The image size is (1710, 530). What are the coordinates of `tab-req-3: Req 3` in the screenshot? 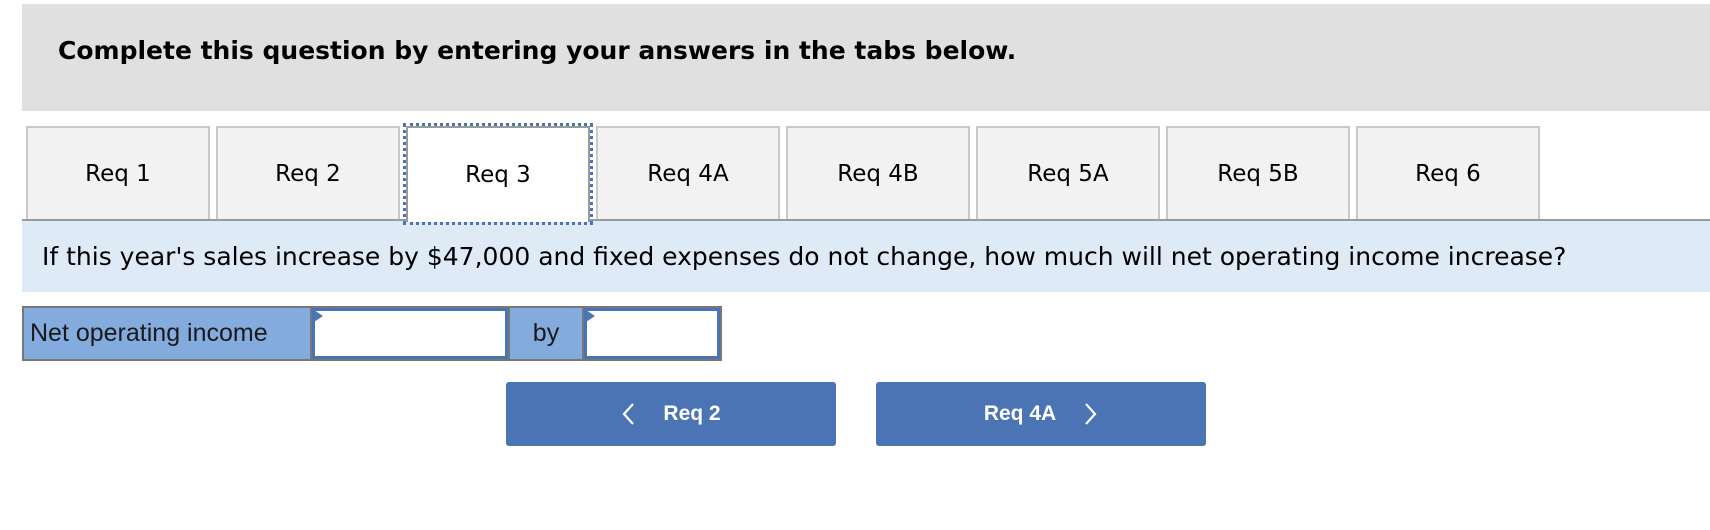 It's located at (498, 174).